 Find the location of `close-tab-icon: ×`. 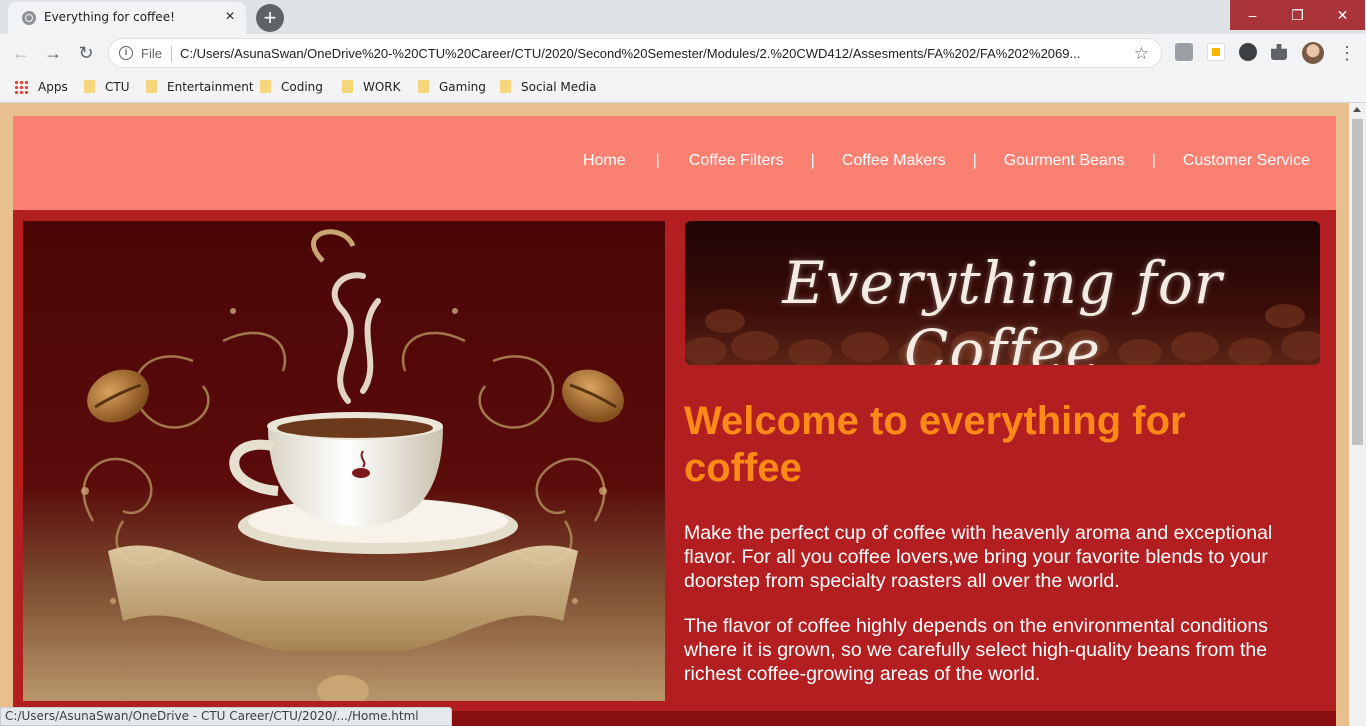

close-tab-icon: × is located at coordinates (230, 17).